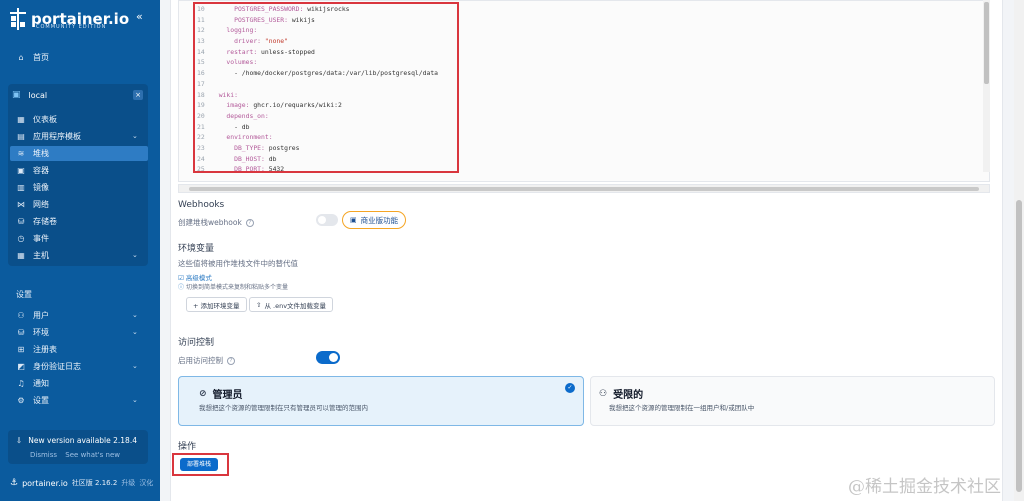 This screenshot has width=1024, height=501. I want to click on bell-icon: ♫, so click(21, 383).